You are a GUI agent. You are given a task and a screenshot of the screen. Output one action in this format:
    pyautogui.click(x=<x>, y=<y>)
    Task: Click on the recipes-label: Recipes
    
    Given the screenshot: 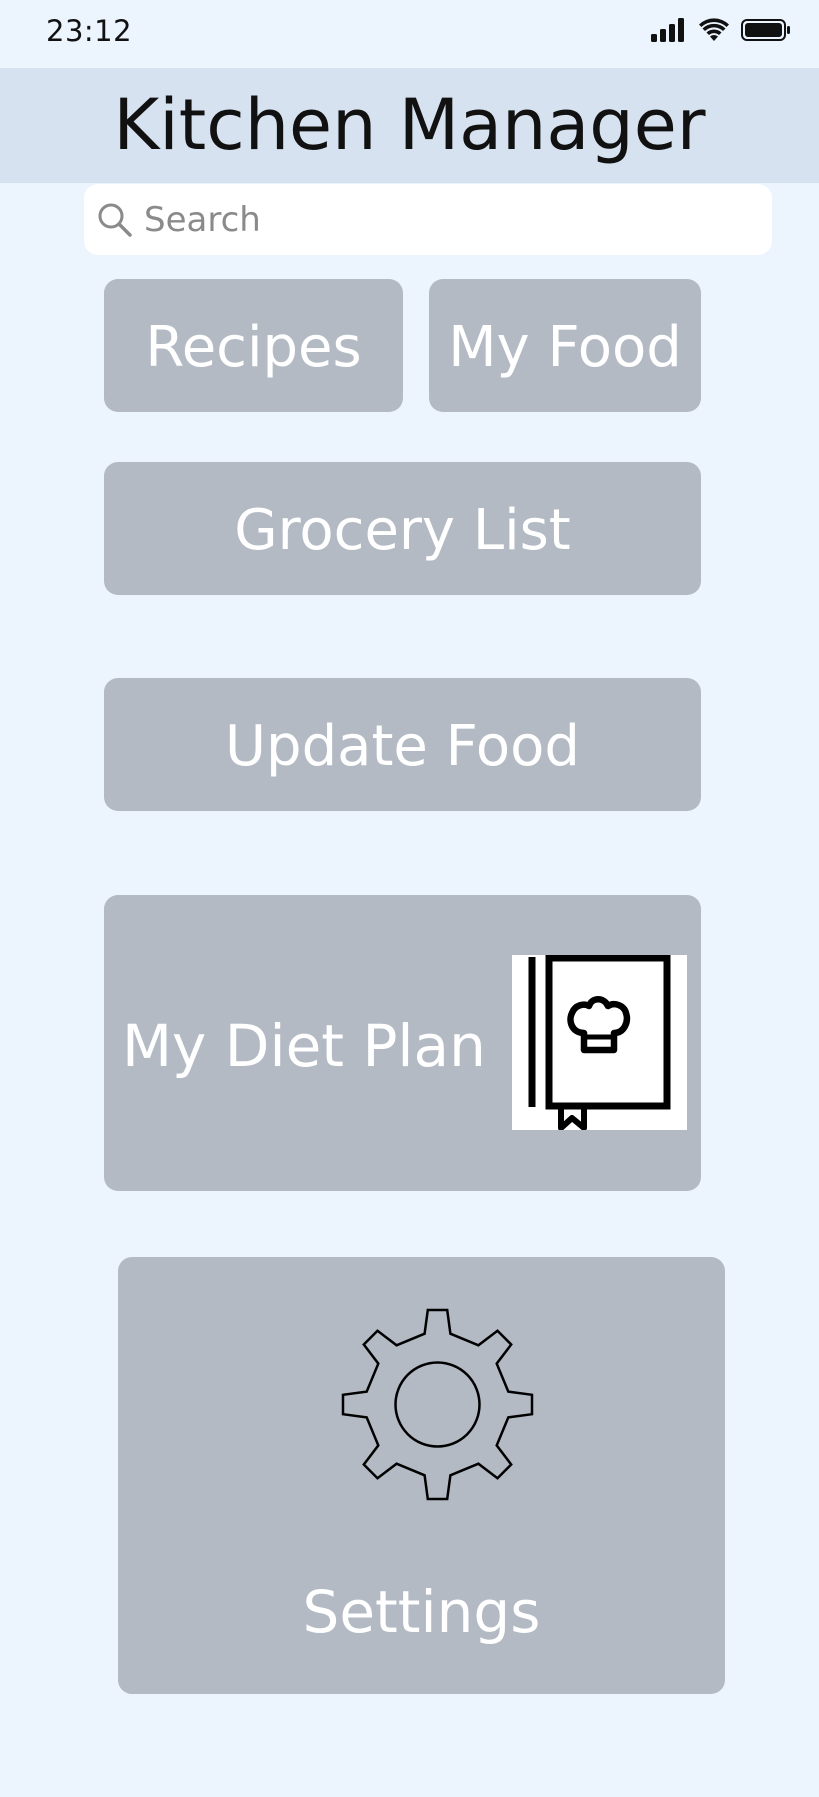 What is the action you would take?
    pyautogui.click(x=253, y=347)
    